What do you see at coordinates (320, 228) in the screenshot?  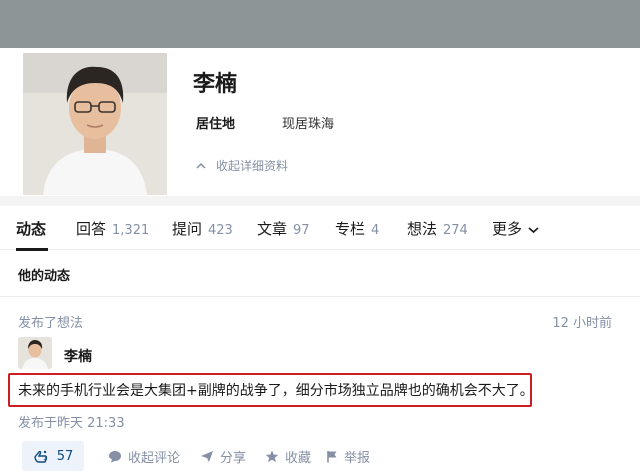 I see `profile-tabs: 动态 回答 1,321 提问 423 文章 97 专栏 4 想法 274 更多` at bounding box center [320, 228].